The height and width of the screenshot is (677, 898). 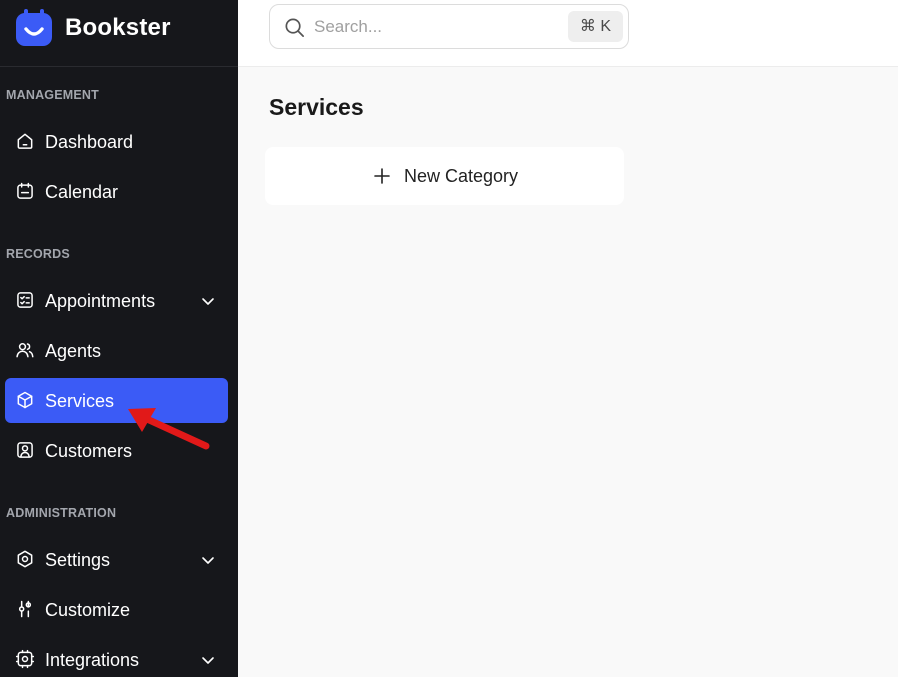 What do you see at coordinates (595, 26) in the screenshot?
I see `search-shortcut-badge: ⌘ K` at bounding box center [595, 26].